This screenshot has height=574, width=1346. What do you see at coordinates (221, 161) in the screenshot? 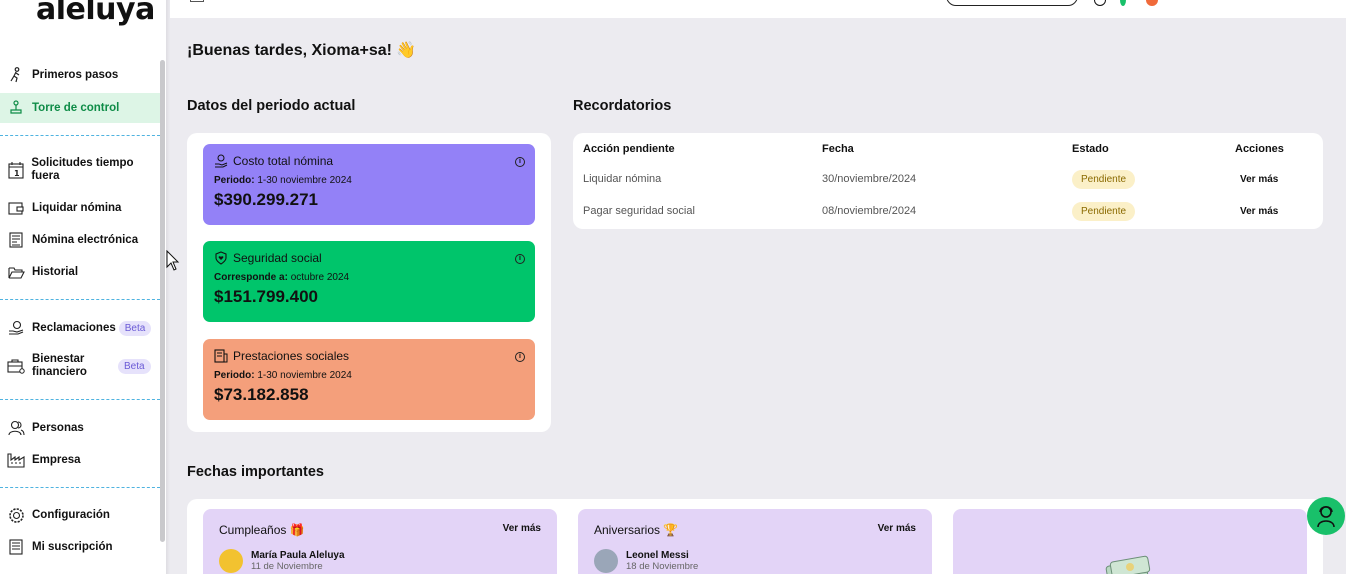
I see `hand-money-icon` at bounding box center [221, 161].